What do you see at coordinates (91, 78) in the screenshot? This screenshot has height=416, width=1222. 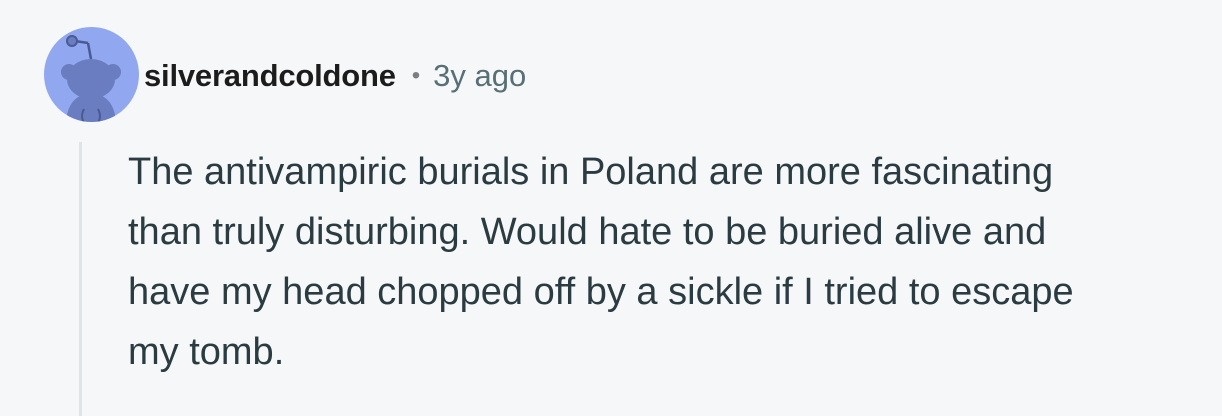 I see `reddit-snoo-avatar-icon` at bounding box center [91, 78].